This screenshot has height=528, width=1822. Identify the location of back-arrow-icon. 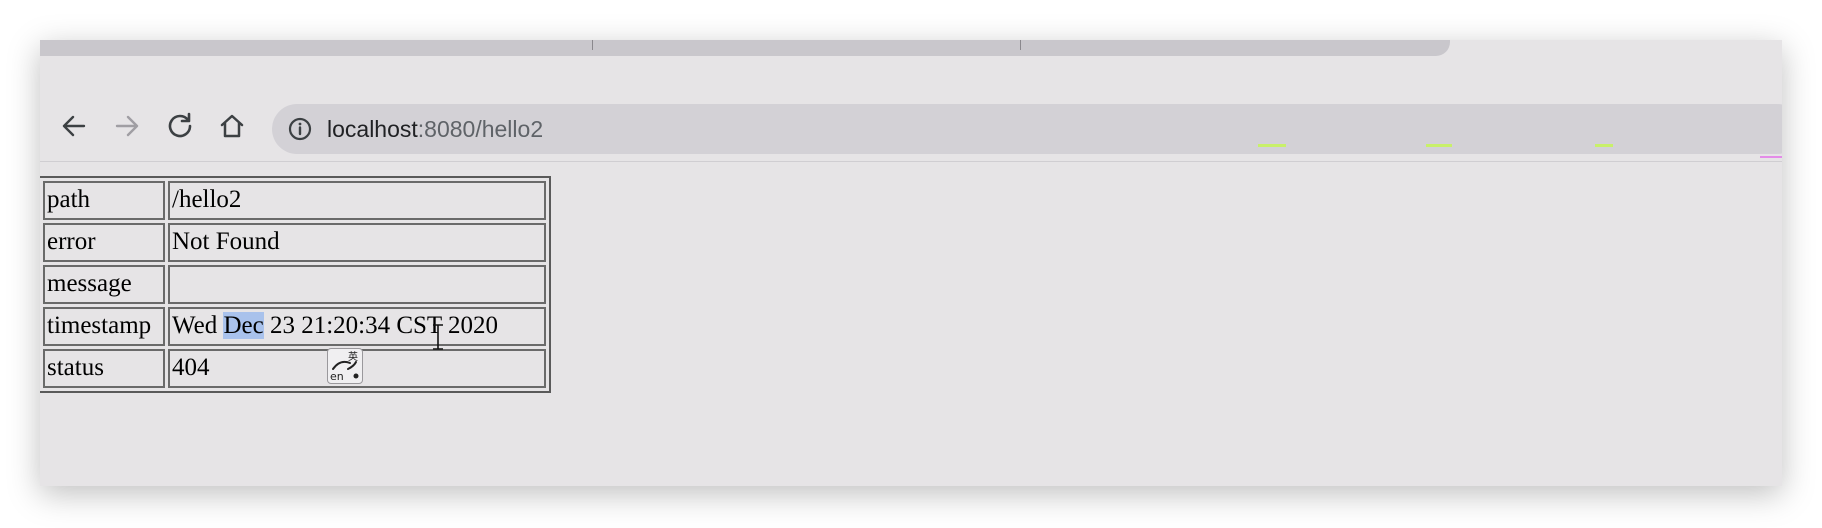
(74, 126).